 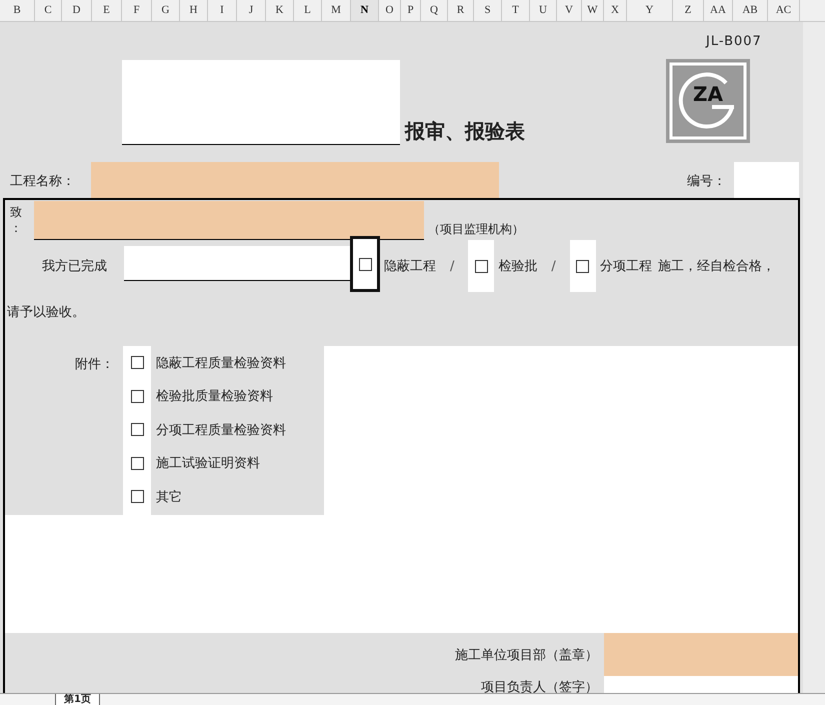 What do you see at coordinates (390, 10) in the screenshot?
I see `column-header: O` at bounding box center [390, 10].